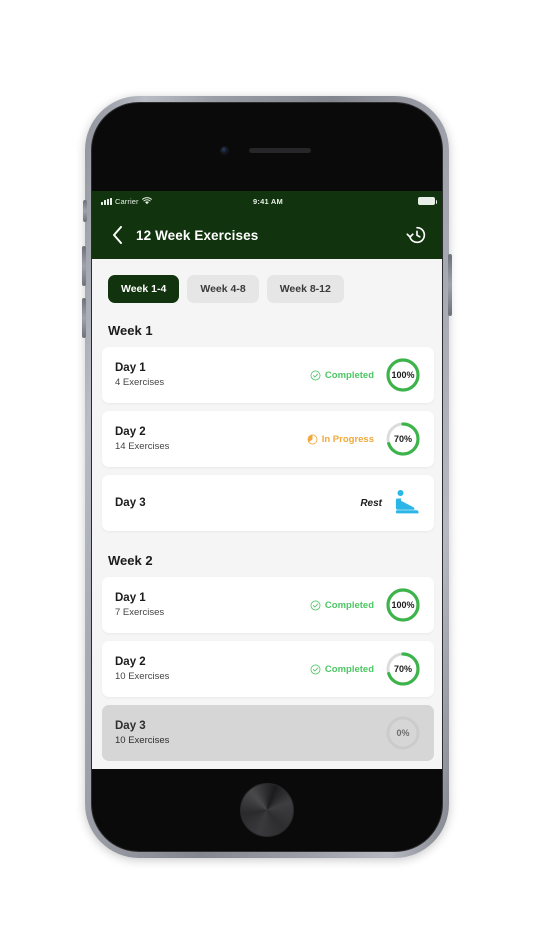 This screenshot has width=534, height=950. What do you see at coordinates (224, 150) in the screenshot?
I see `front-camera-icon` at bounding box center [224, 150].